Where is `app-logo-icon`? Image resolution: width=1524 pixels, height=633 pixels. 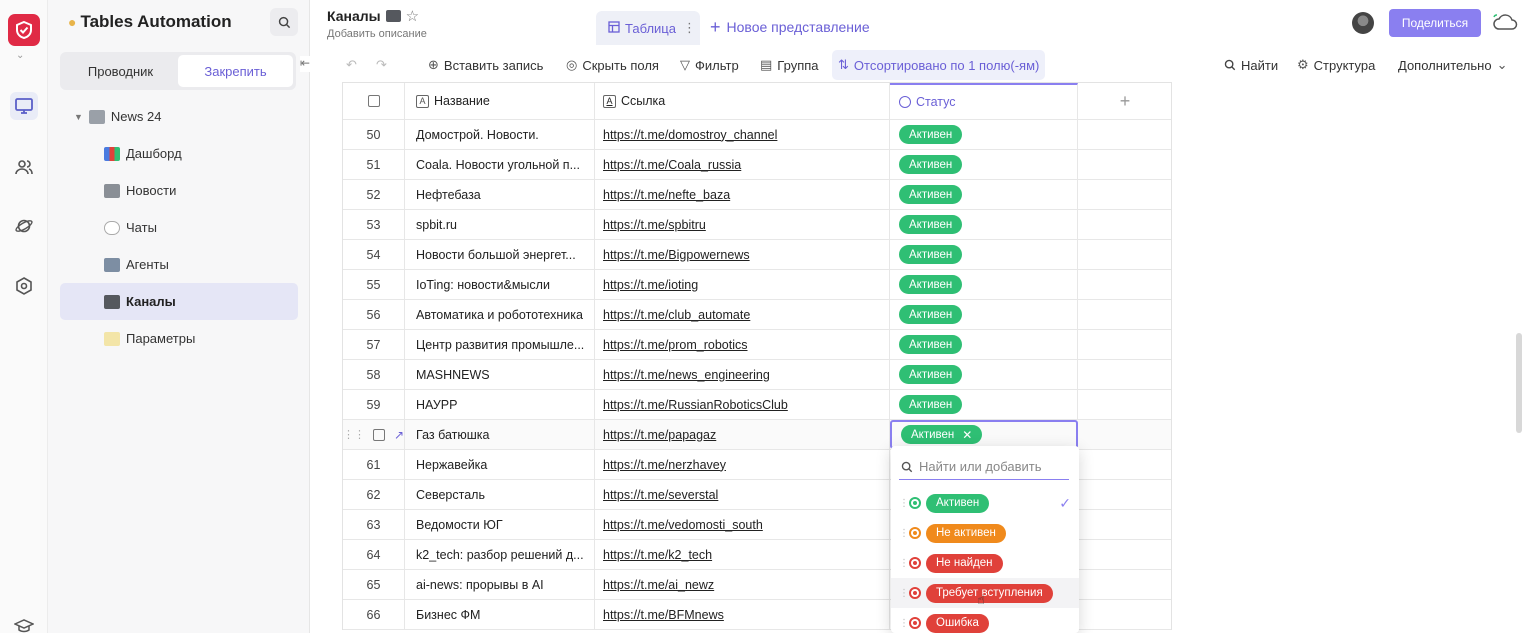
app-logo-icon is located at coordinates (24, 30).